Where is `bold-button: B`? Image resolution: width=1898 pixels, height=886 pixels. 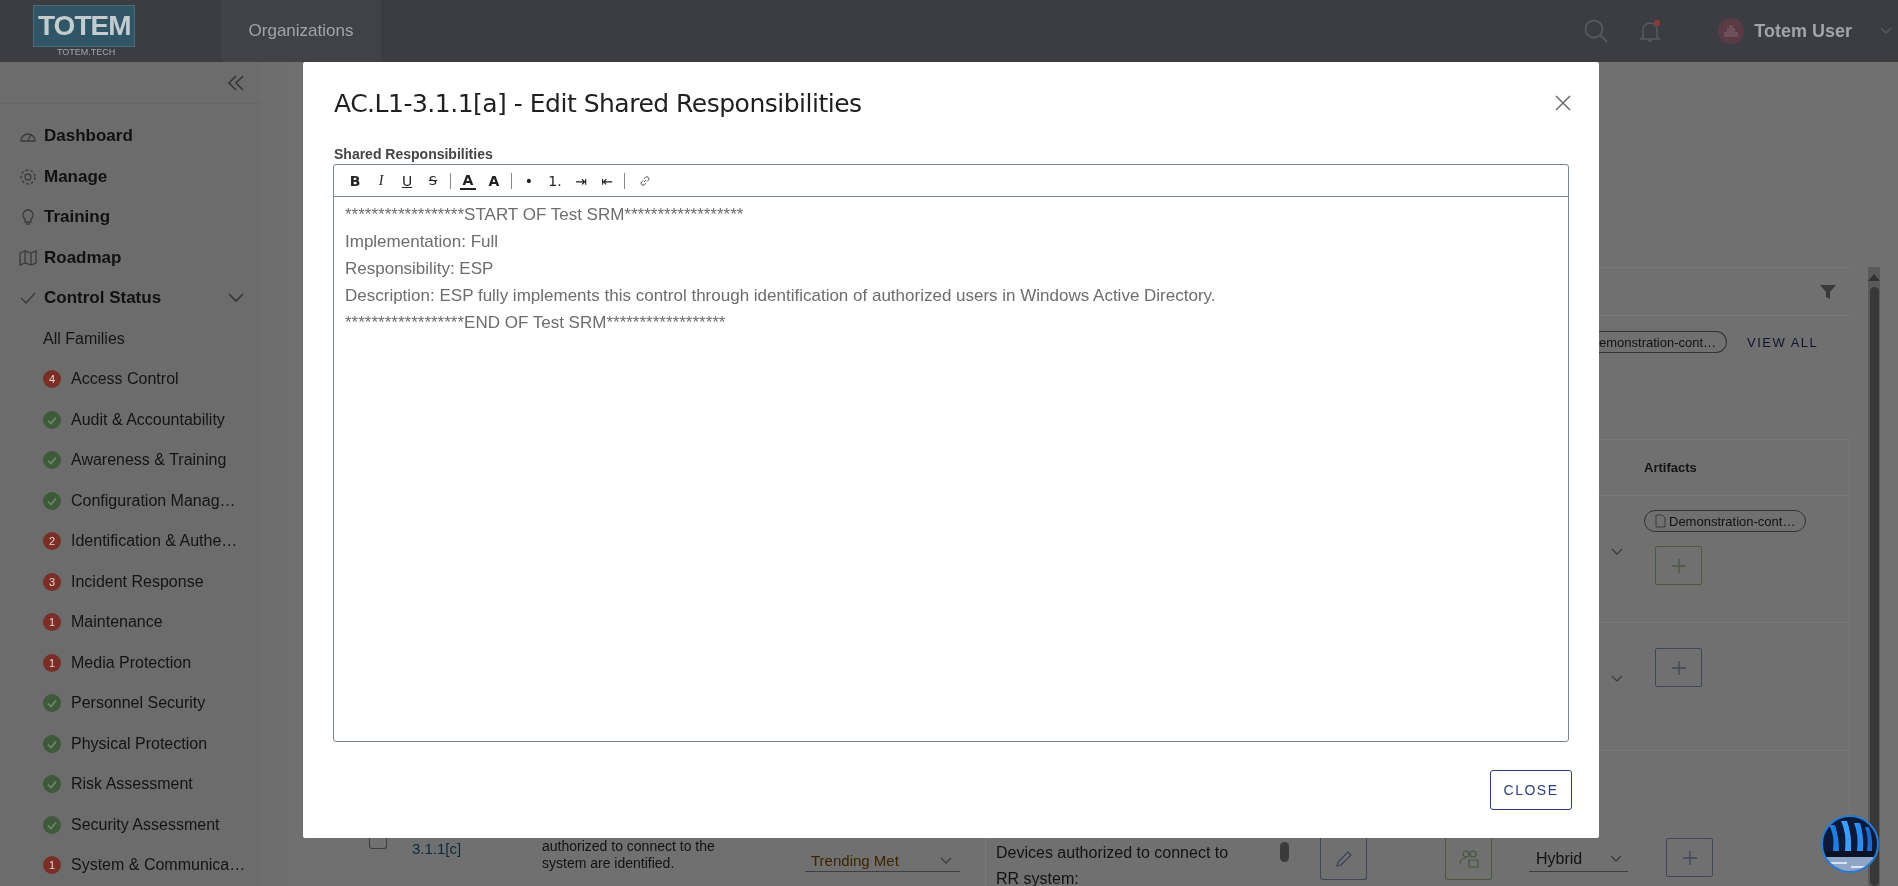 bold-button: B is located at coordinates (355, 180).